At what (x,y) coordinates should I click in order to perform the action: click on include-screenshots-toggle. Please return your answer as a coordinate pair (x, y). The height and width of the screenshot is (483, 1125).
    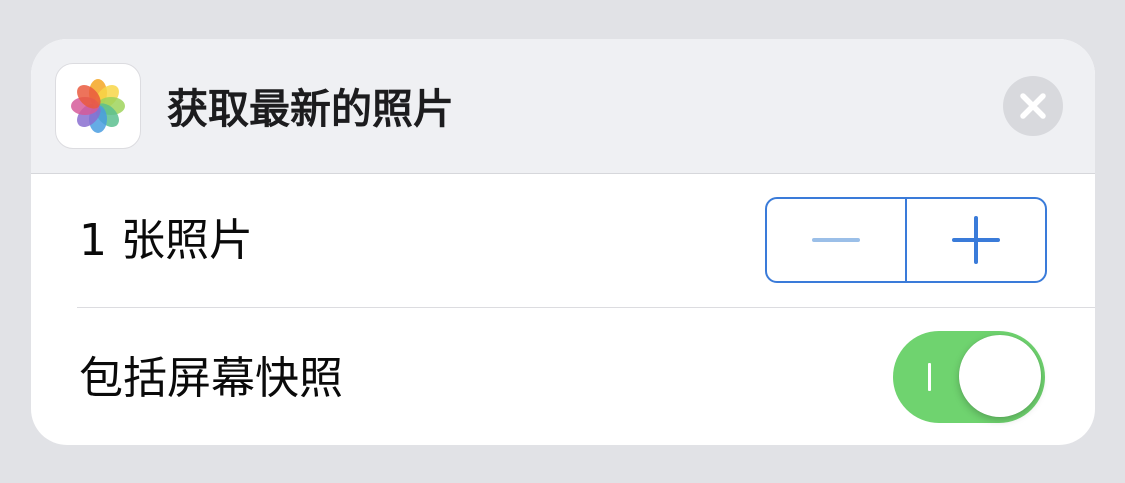
    Looking at the image, I should click on (969, 377).